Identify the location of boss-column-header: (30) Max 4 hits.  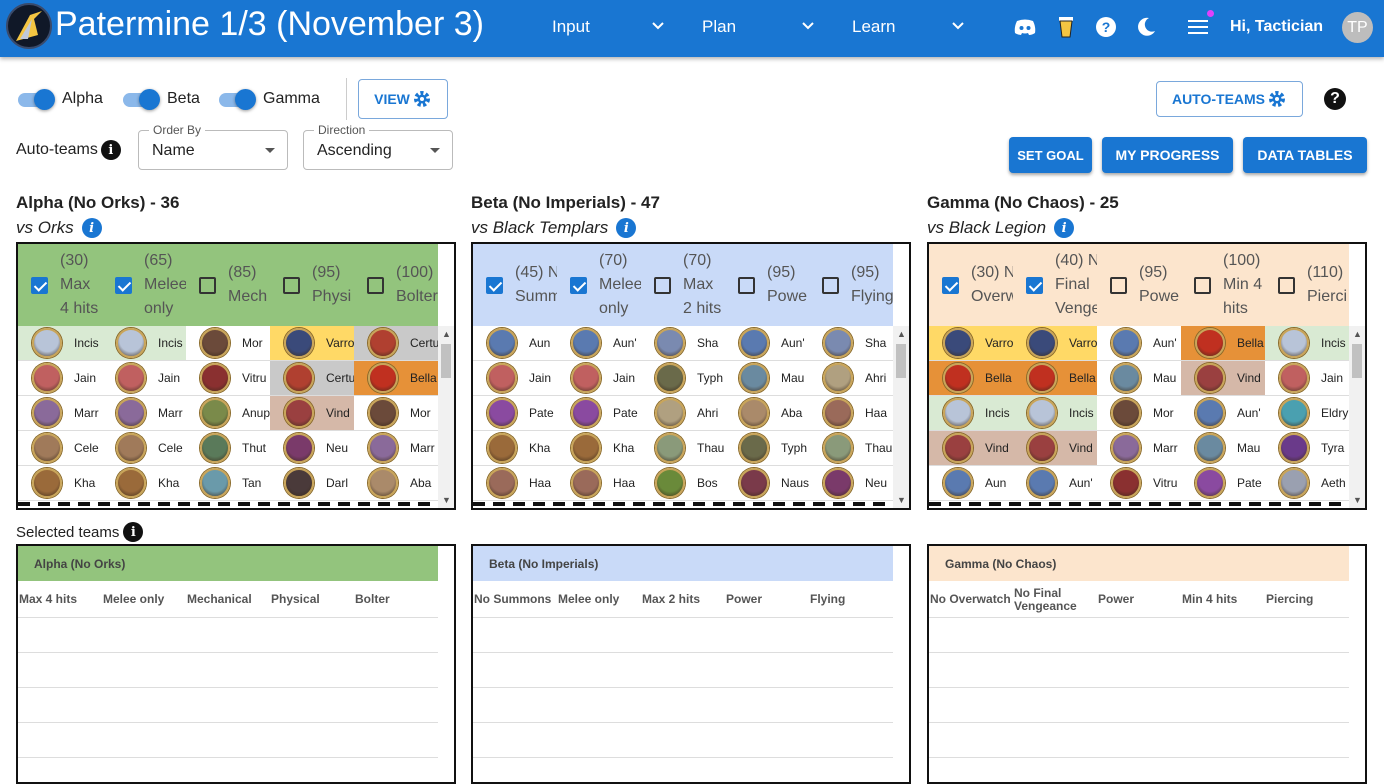
(60, 285).